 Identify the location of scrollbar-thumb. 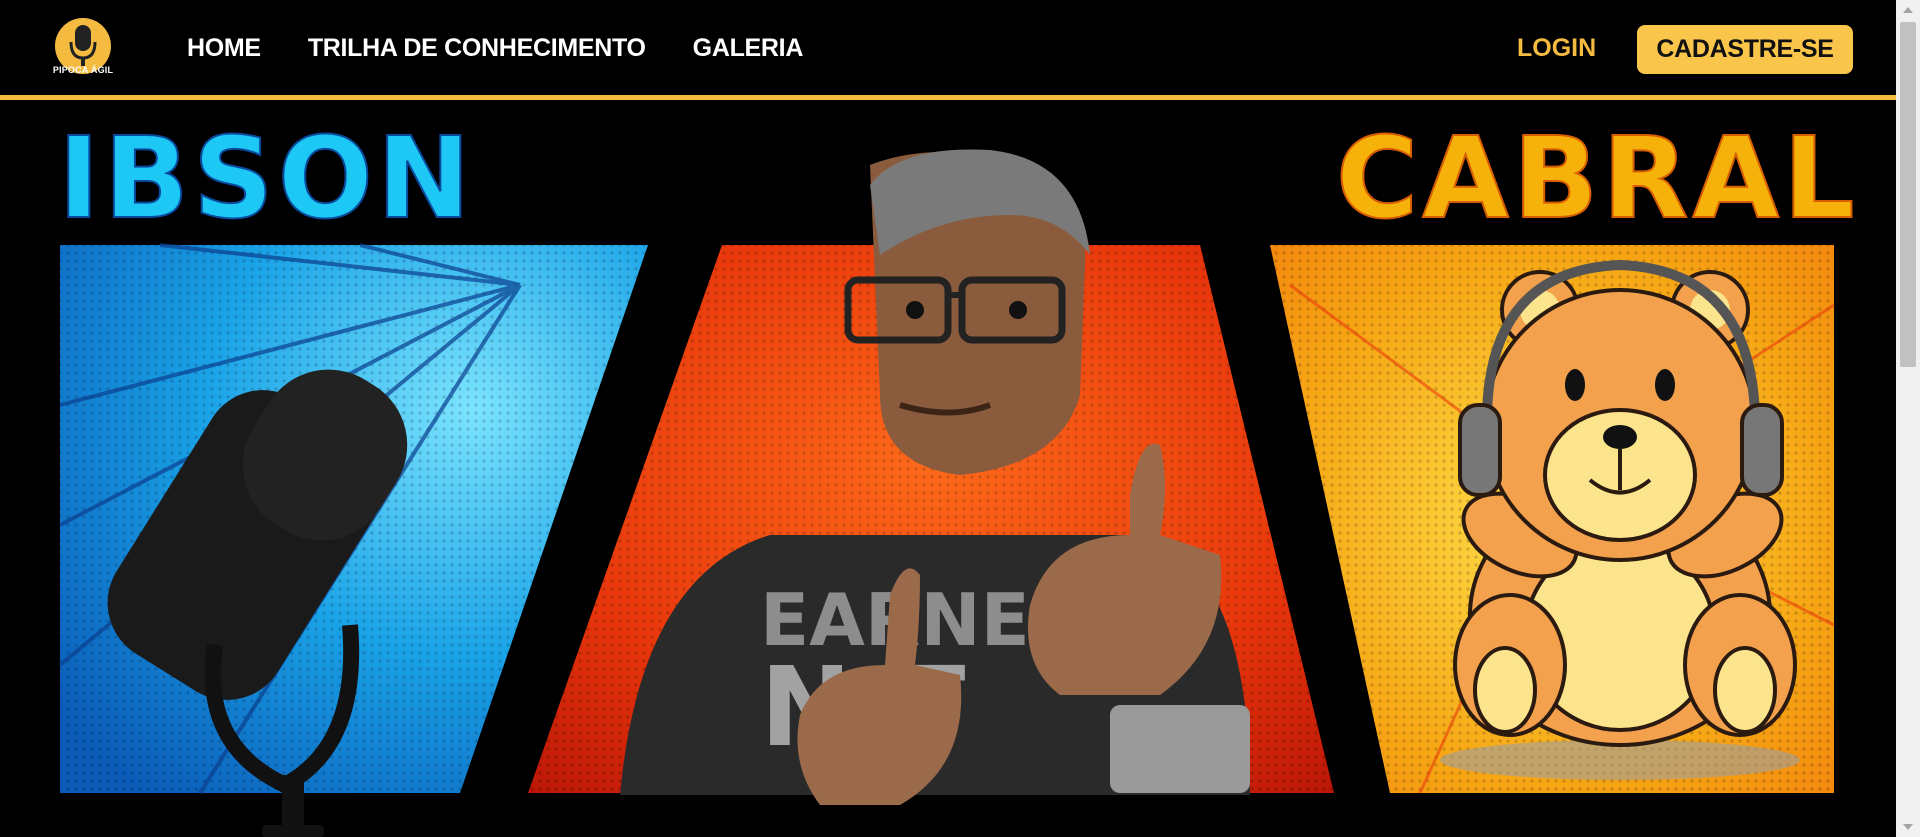
(1908, 194).